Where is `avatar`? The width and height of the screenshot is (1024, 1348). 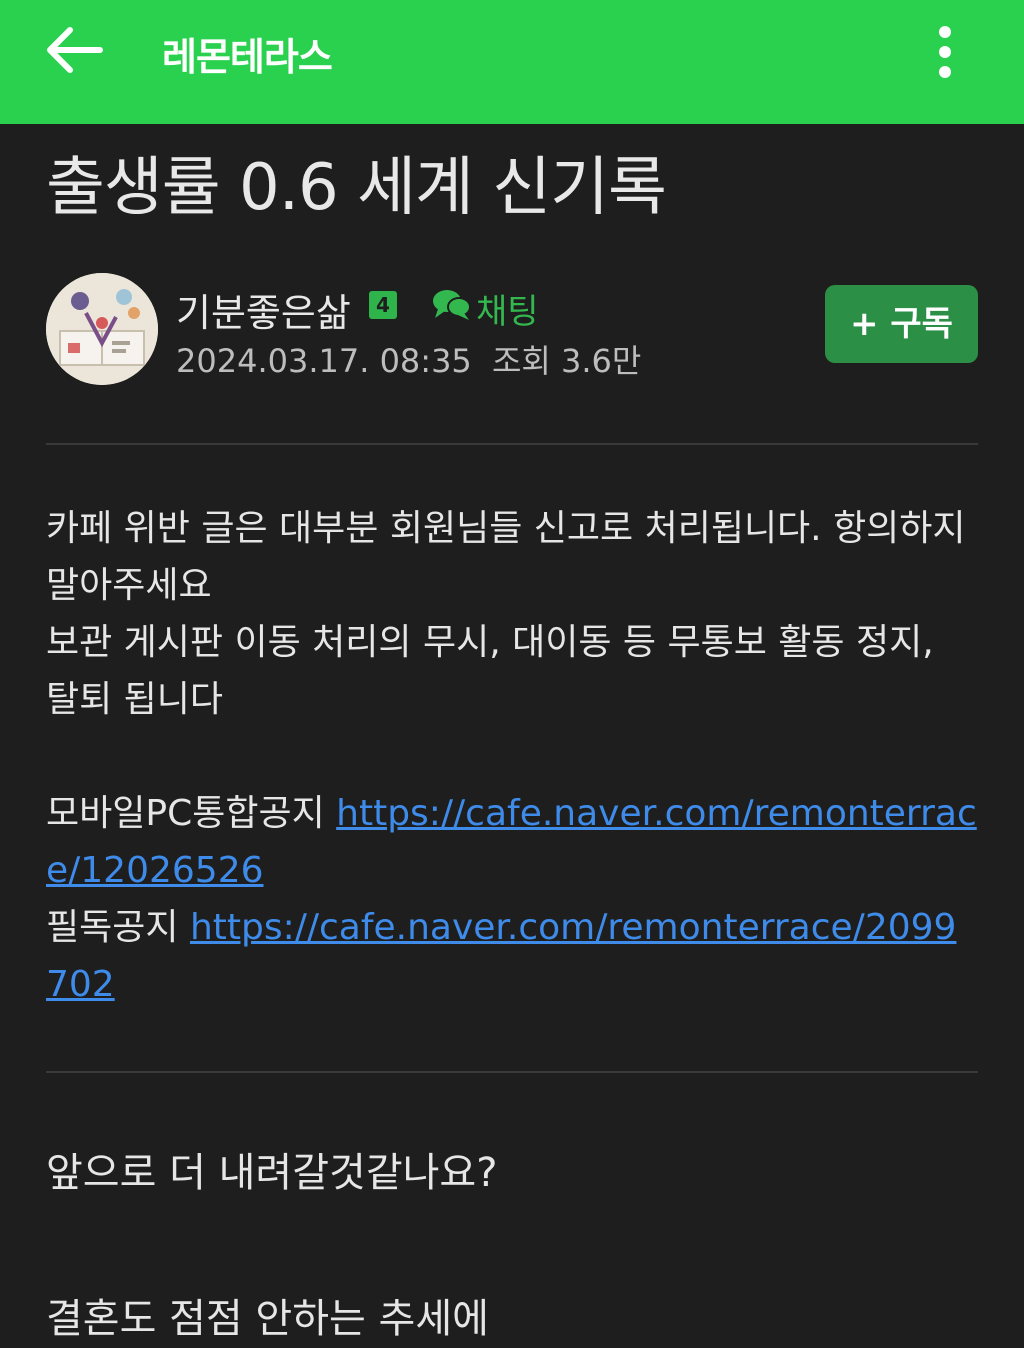 avatar is located at coordinates (102, 329).